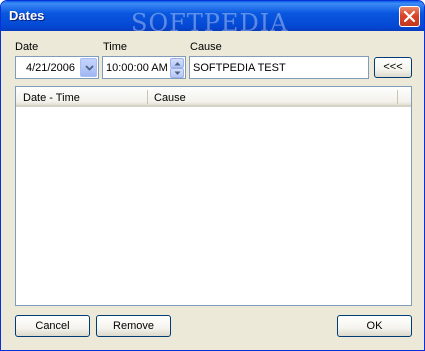 This screenshot has height=351, width=425. What do you see at coordinates (393, 67) in the screenshot?
I see `add-entry-button: <<<` at bounding box center [393, 67].